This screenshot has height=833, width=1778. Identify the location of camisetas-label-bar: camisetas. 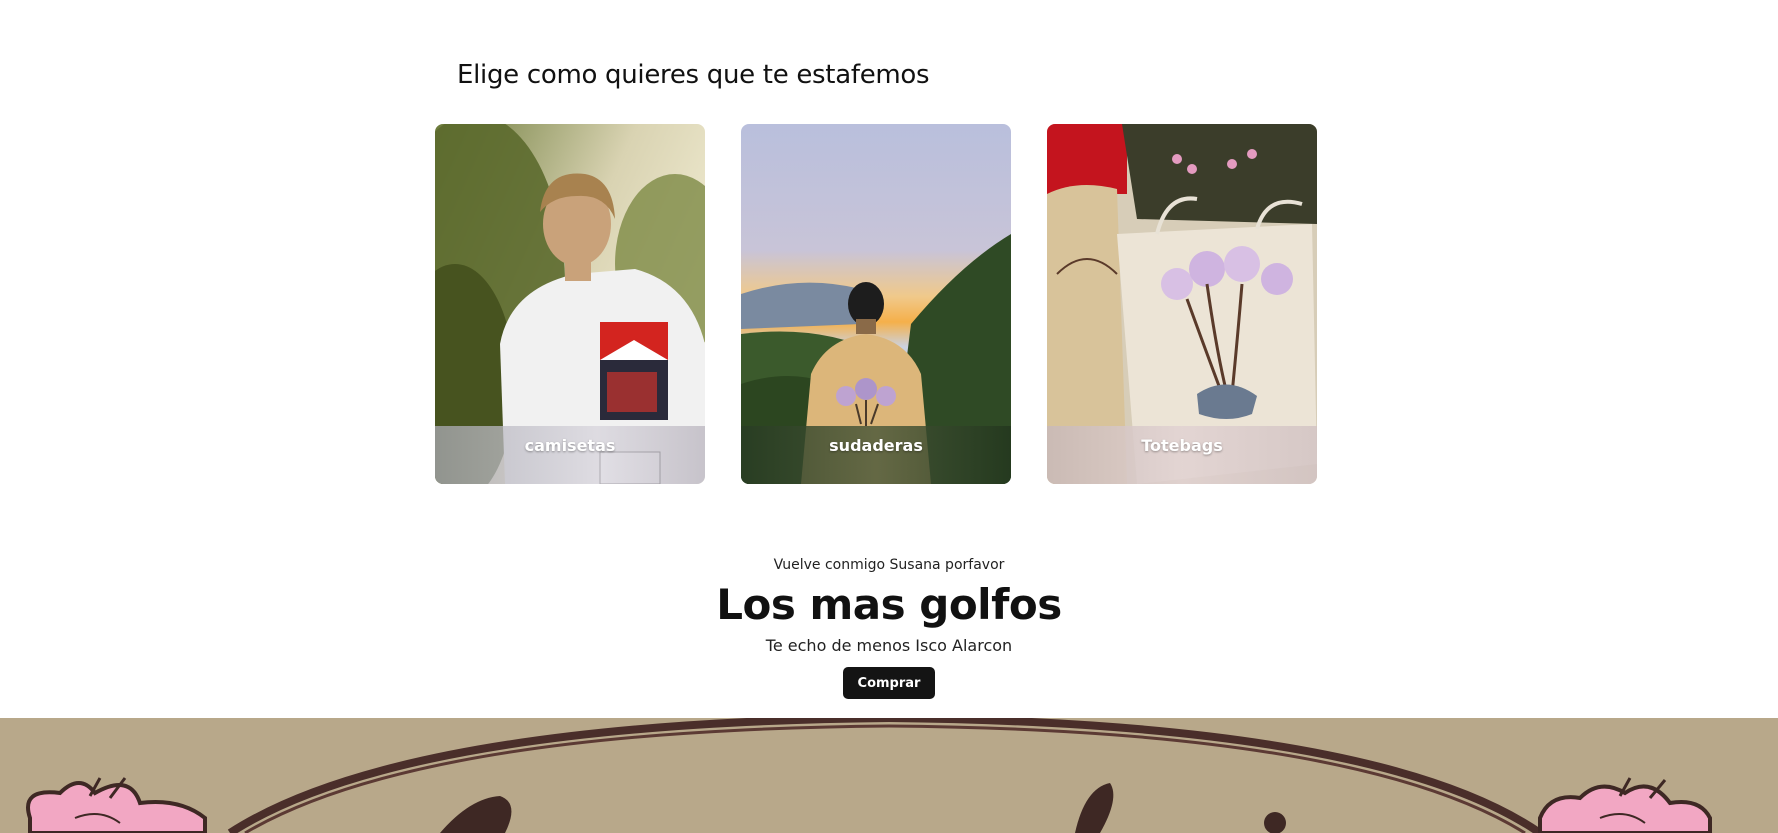
(570, 455).